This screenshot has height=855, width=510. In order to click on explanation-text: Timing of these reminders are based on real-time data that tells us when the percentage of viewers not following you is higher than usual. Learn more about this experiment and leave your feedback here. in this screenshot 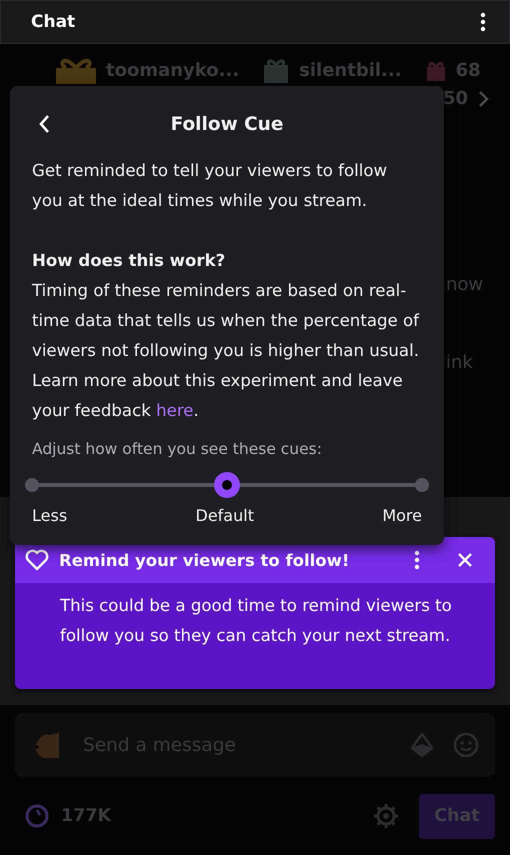, I will do `click(226, 351)`.